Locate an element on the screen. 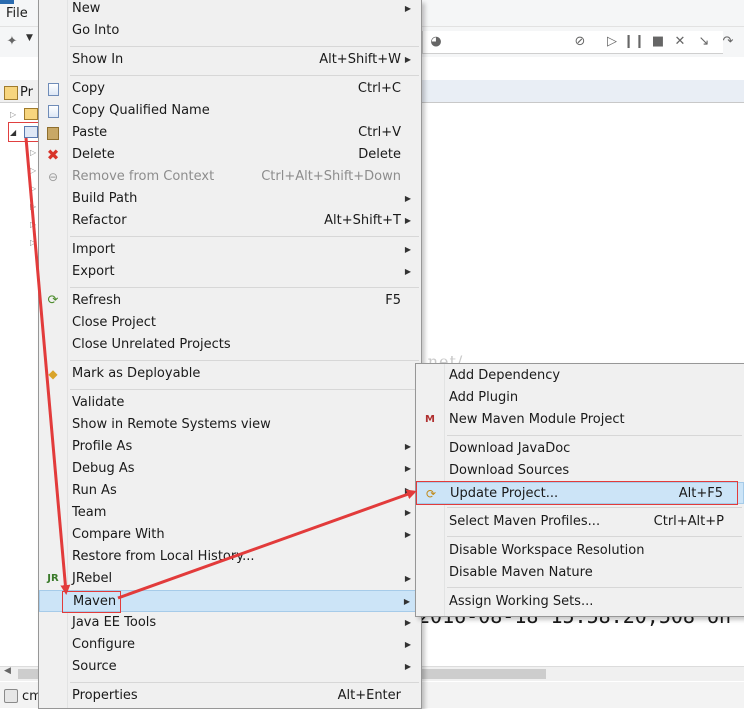 Image resolution: width=744 pixels, height=709 pixels. arrow-to-update-project is located at coordinates (267, 544).